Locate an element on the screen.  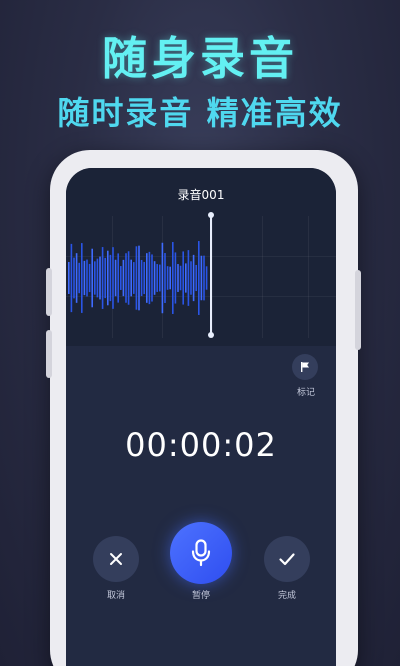
promo-headline: 随身录音 is located at coordinates (199, 58).